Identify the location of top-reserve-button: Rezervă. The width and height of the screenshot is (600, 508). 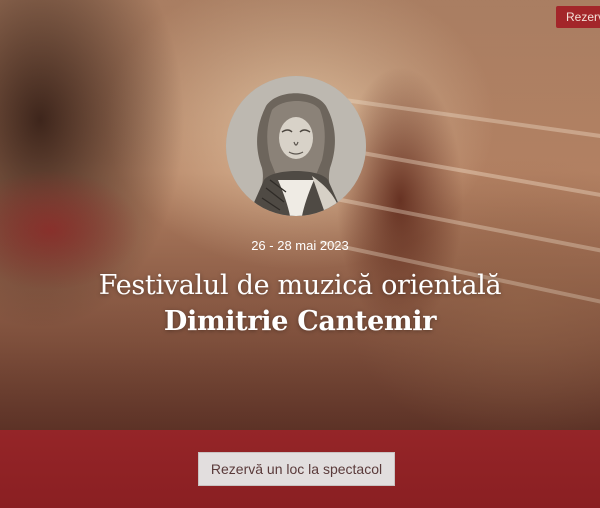
(578, 17).